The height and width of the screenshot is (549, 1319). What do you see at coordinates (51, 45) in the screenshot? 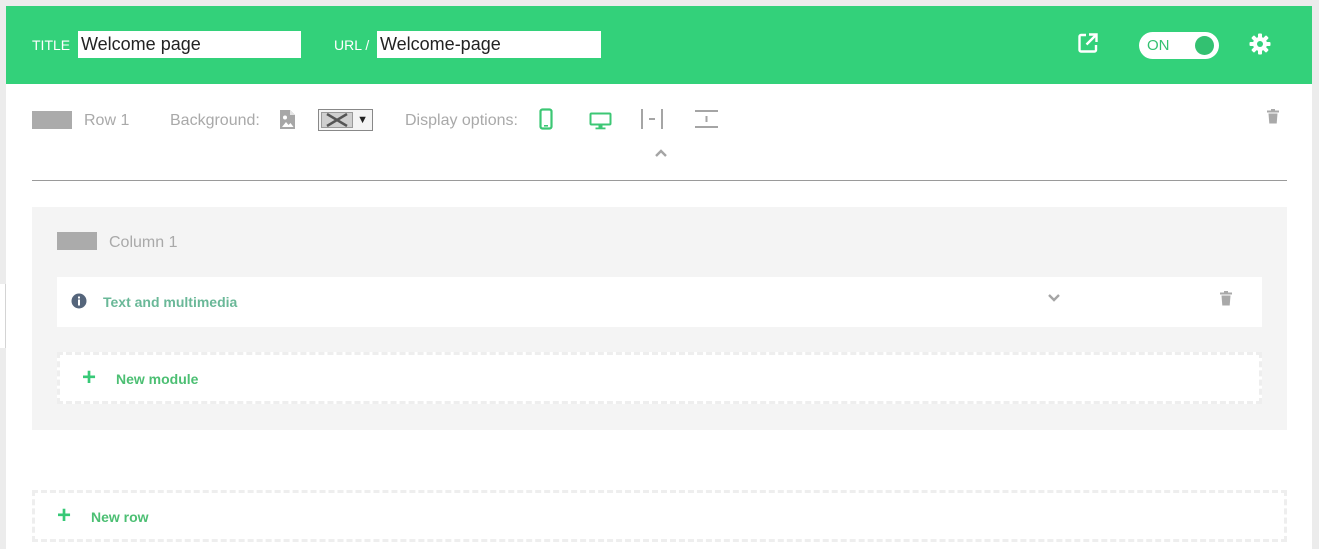
I see `title-label: TITLE` at bounding box center [51, 45].